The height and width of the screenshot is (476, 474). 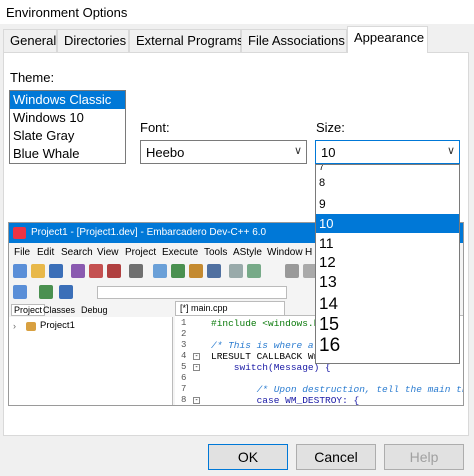 I want to click on font-select-value: Heebo, so click(x=165, y=152).